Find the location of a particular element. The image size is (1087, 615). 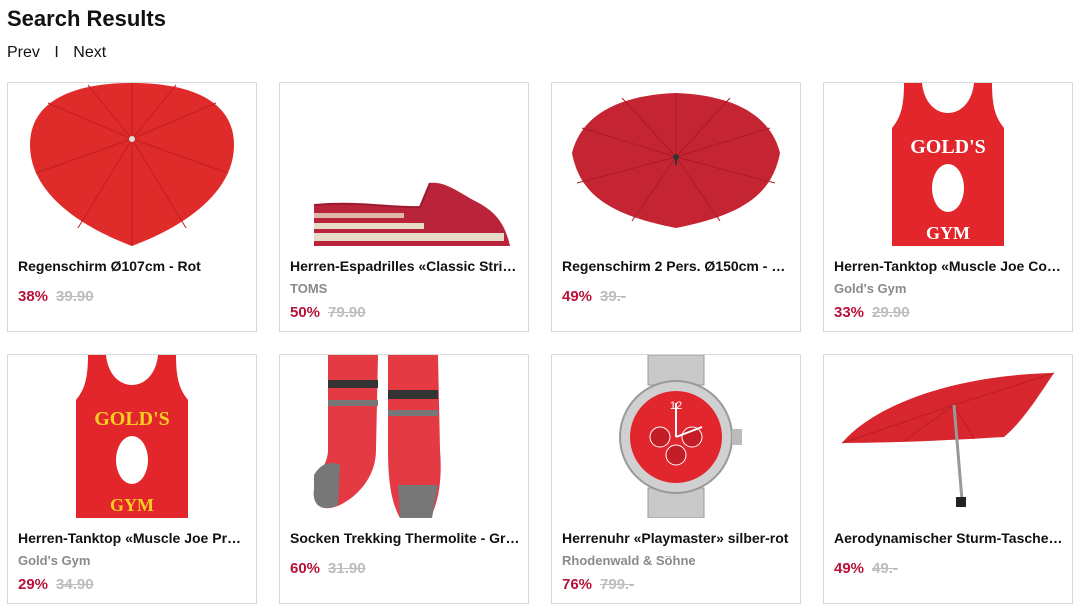

product-card: Regenschirm Ø107cm - Rot 38% 39.90 is located at coordinates (132, 207).